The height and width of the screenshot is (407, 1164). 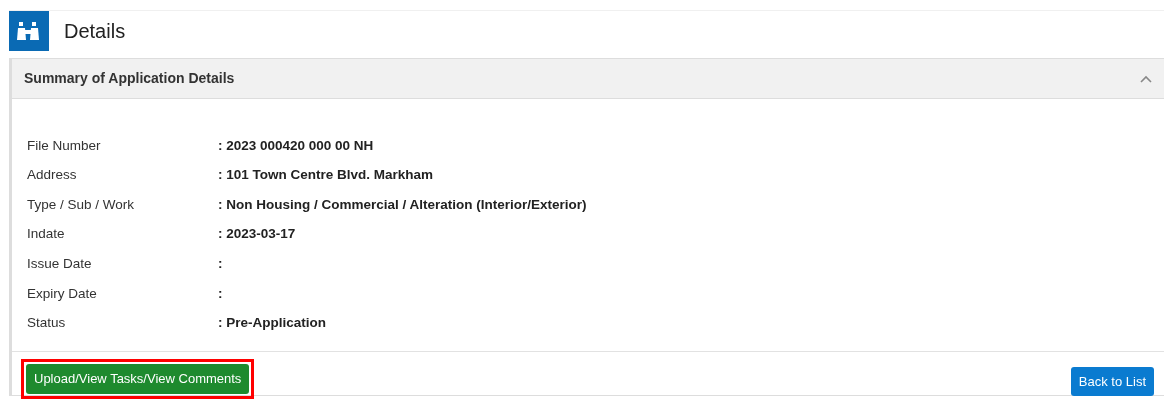 I want to click on page-title: Details, so click(x=95, y=31).